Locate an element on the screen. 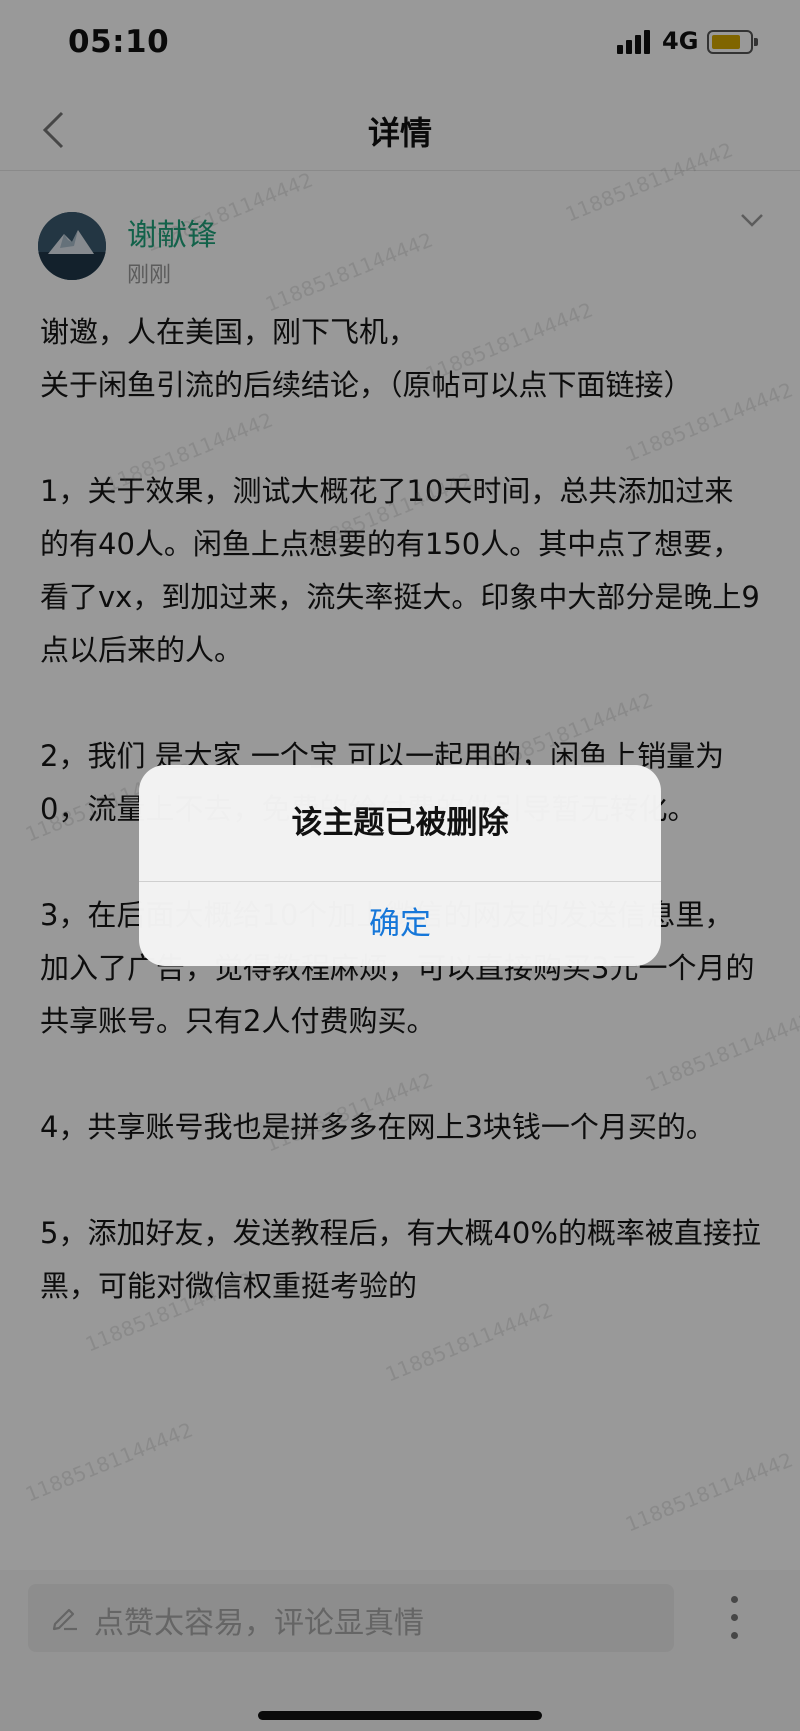 The width and height of the screenshot is (800, 1731). dialog-message: 该主题已被删除 is located at coordinates (400, 823).